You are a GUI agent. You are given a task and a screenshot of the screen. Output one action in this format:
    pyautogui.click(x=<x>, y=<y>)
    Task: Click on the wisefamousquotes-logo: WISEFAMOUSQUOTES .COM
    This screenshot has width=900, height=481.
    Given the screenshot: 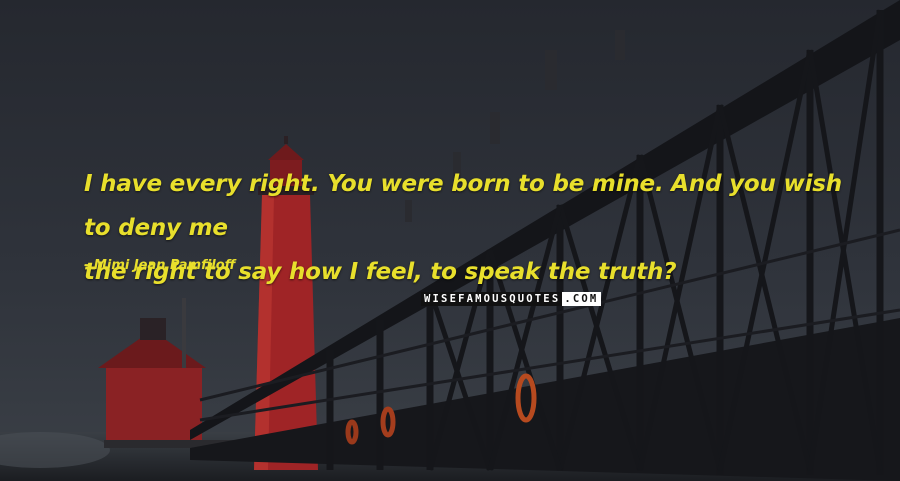 What is the action you would take?
    pyautogui.click(x=511, y=299)
    